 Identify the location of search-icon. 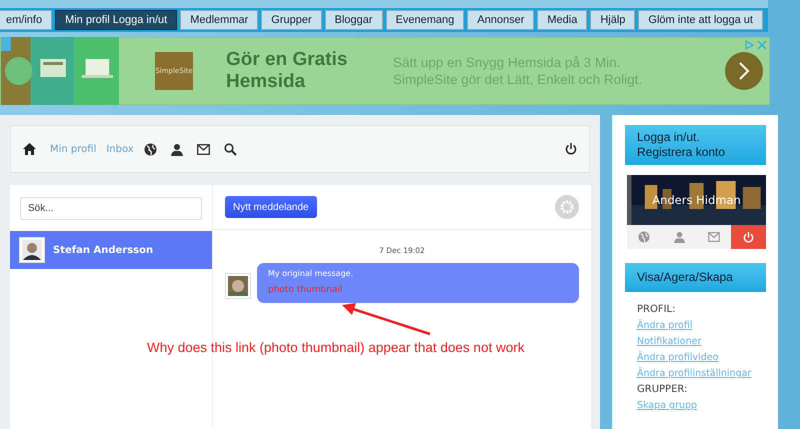
(230, 149).